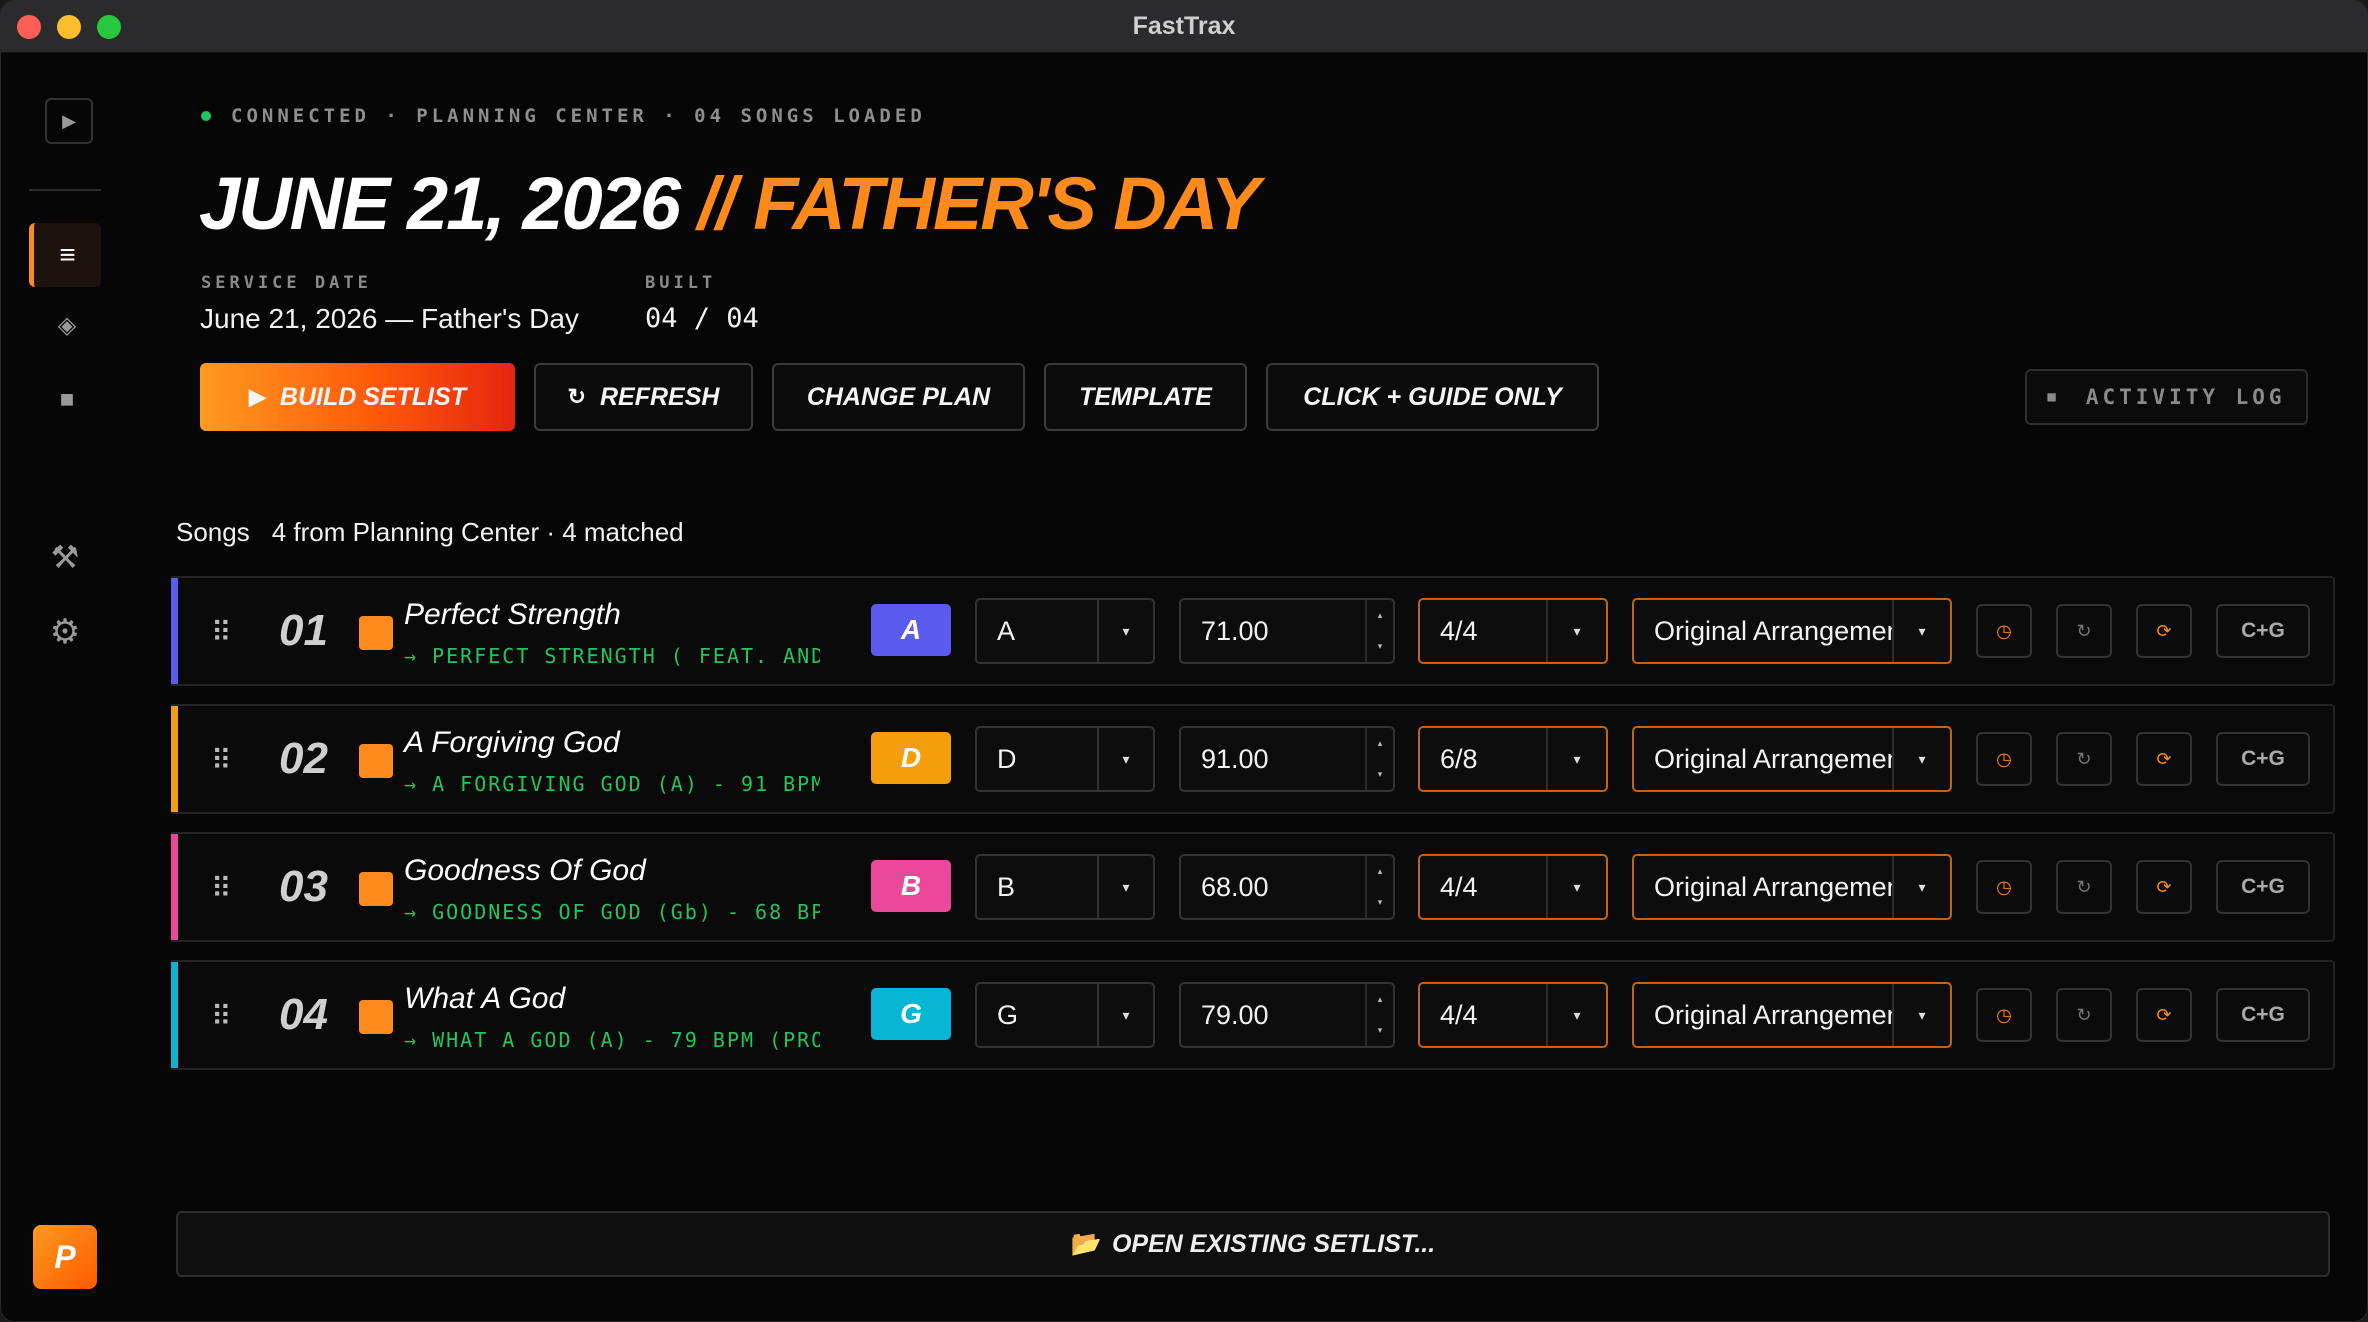 The image size is (2368, 1322). I want to click on clock-icon: ◷, so click(2004, 1014).